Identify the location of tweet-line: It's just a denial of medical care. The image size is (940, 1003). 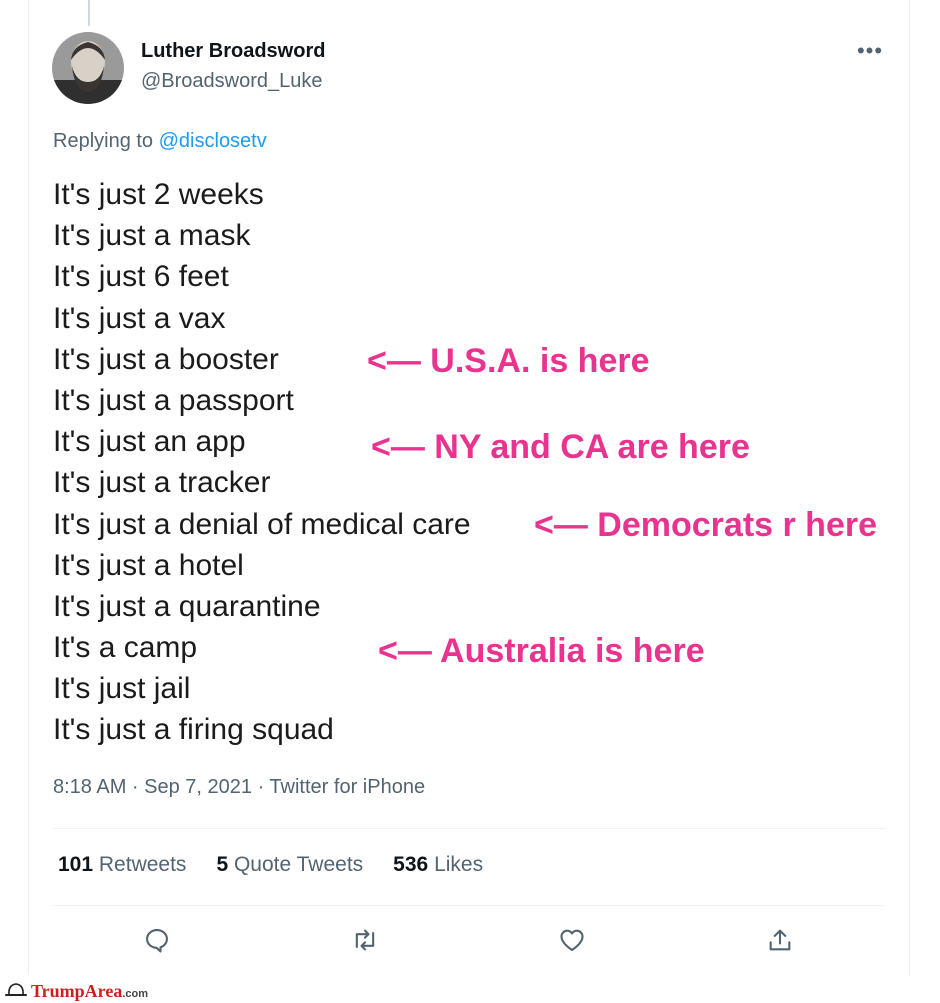
(262, 524).